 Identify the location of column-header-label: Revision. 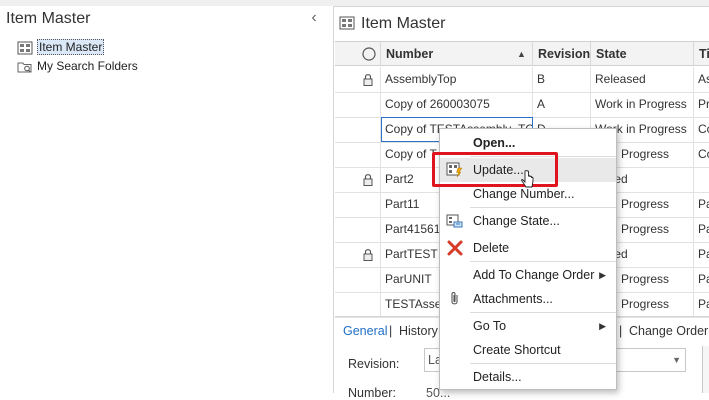
(564, 54).